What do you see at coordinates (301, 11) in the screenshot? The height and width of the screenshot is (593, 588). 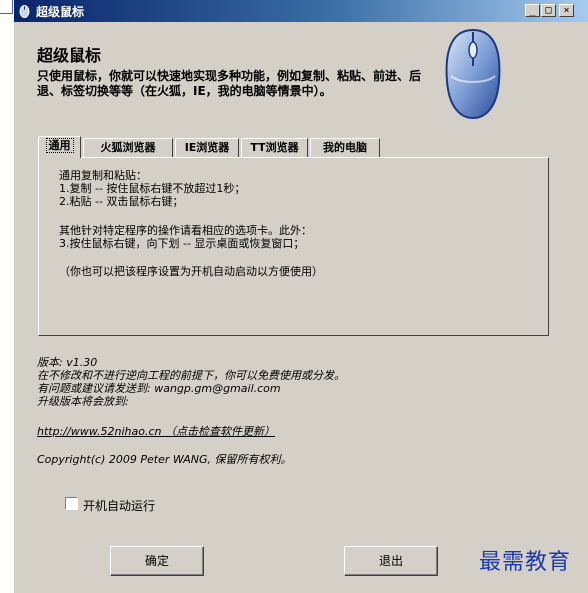 I see `title-bar: 超级鼠标 _ □ ×` at bounding box center [301, 11].